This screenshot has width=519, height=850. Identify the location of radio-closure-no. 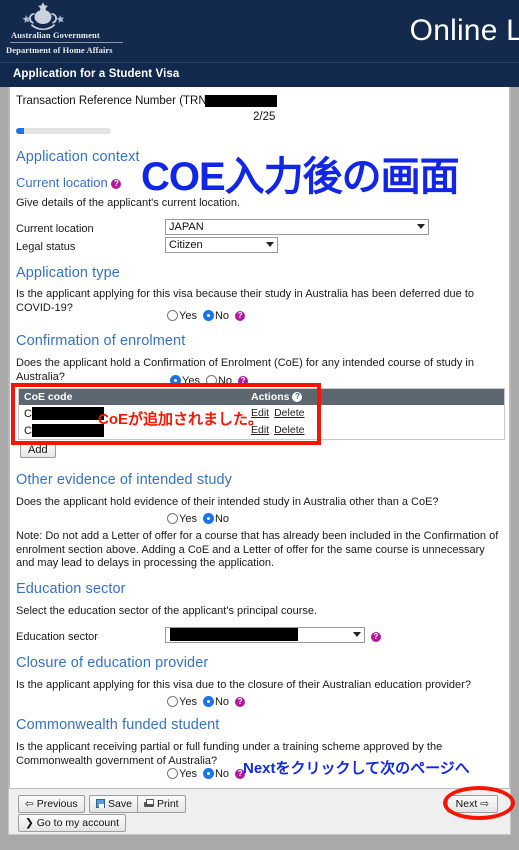
(208, 701).